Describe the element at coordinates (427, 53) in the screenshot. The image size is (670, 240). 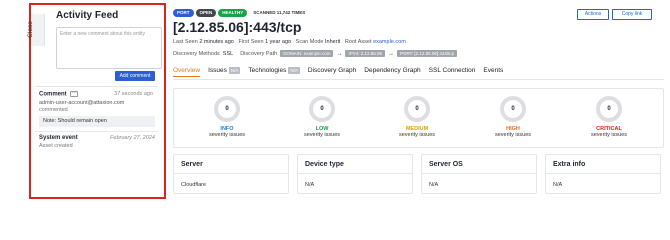
I see `path-chip-port: PORT: [2.12.85.06]:443/tcp` at that location.